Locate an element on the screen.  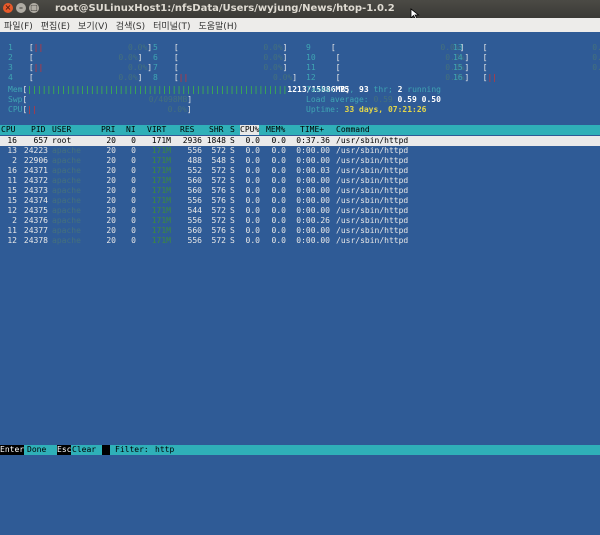
cell-pid: 24376 is located at coordinates (35, 220).